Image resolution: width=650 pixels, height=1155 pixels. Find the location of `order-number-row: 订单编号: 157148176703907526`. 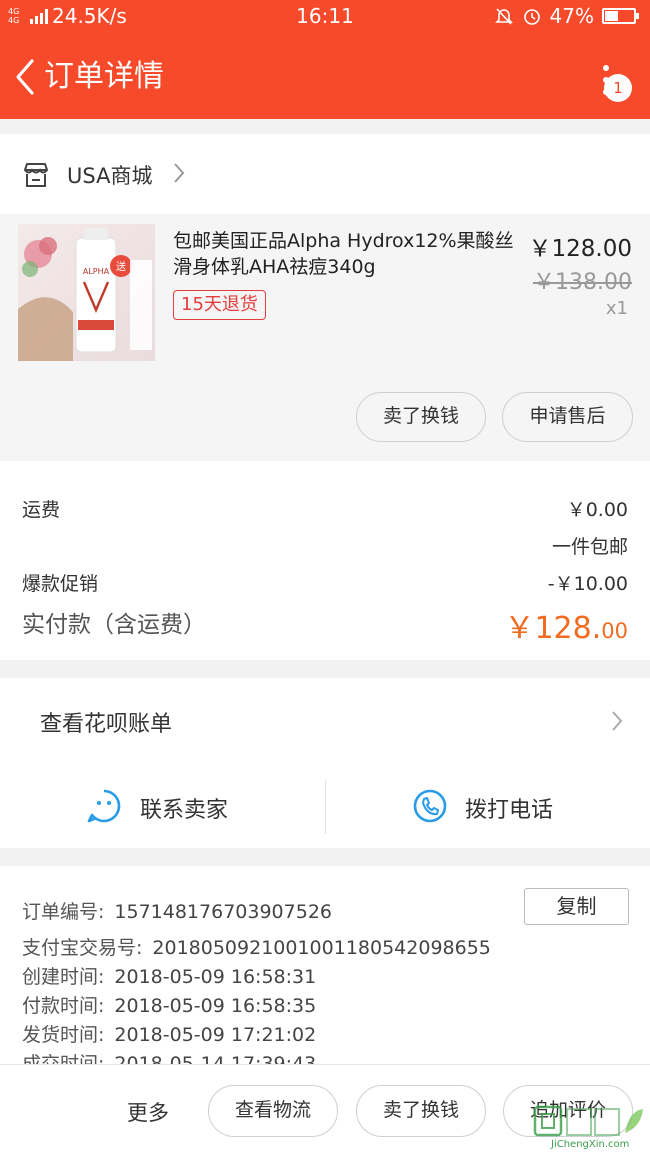

order-number-row: 订单编号: 157148176703907526 is located at coordinates (177, 910).